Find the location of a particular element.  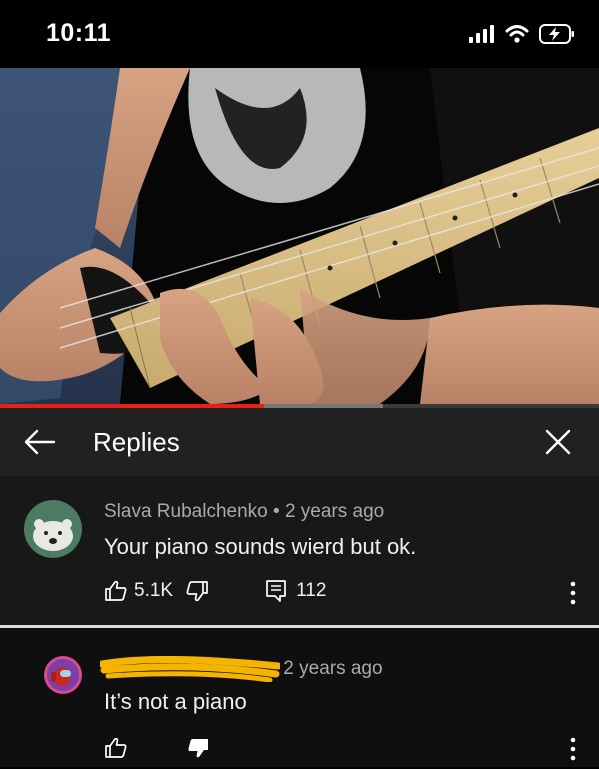

thumbs-down-icon is located at coordinates (197, 591).